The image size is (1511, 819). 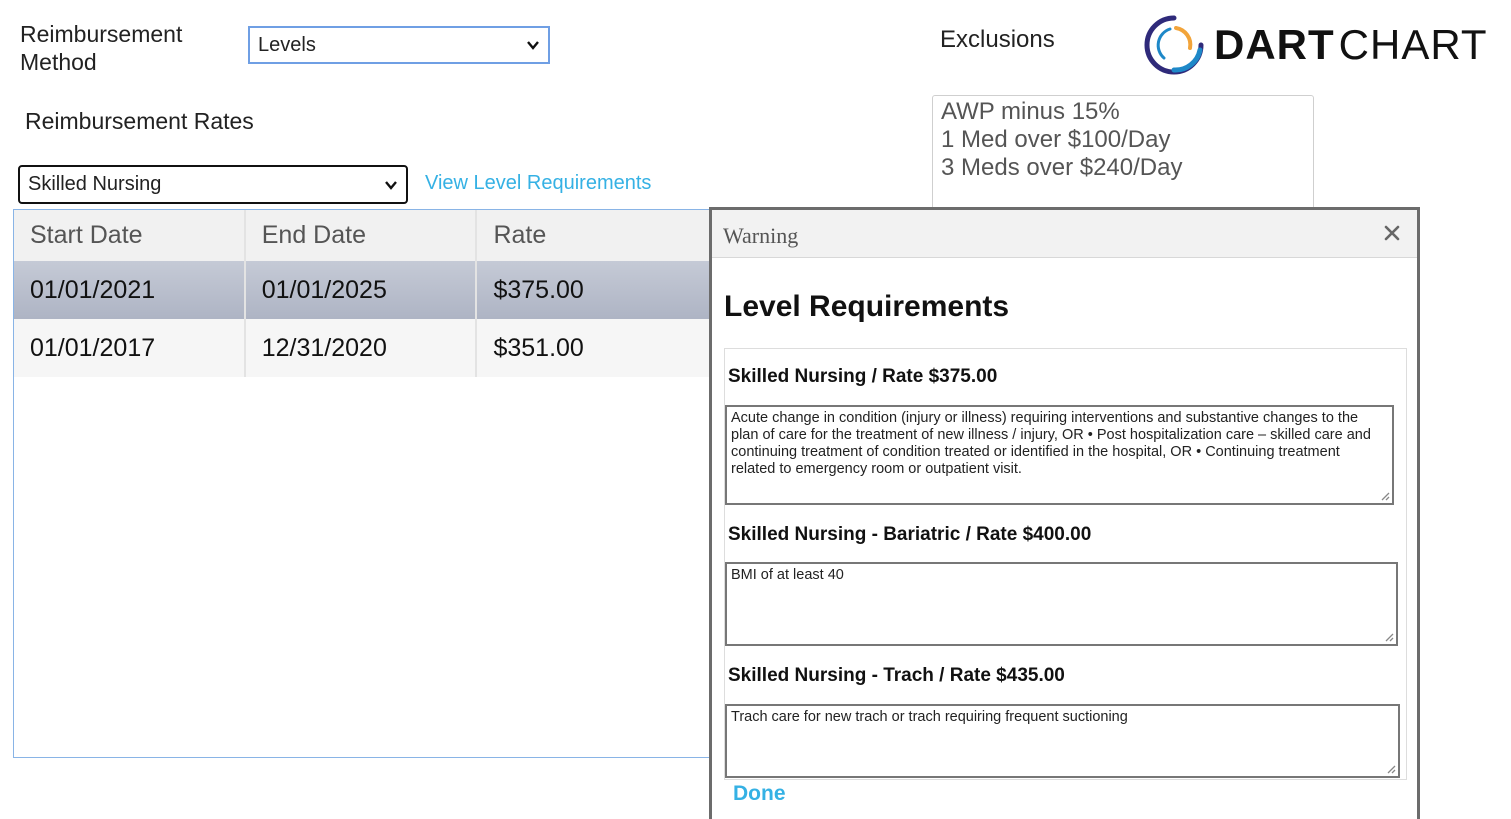 I want to click on table-cell-rate: $375.00, so click(x=538, y=289).